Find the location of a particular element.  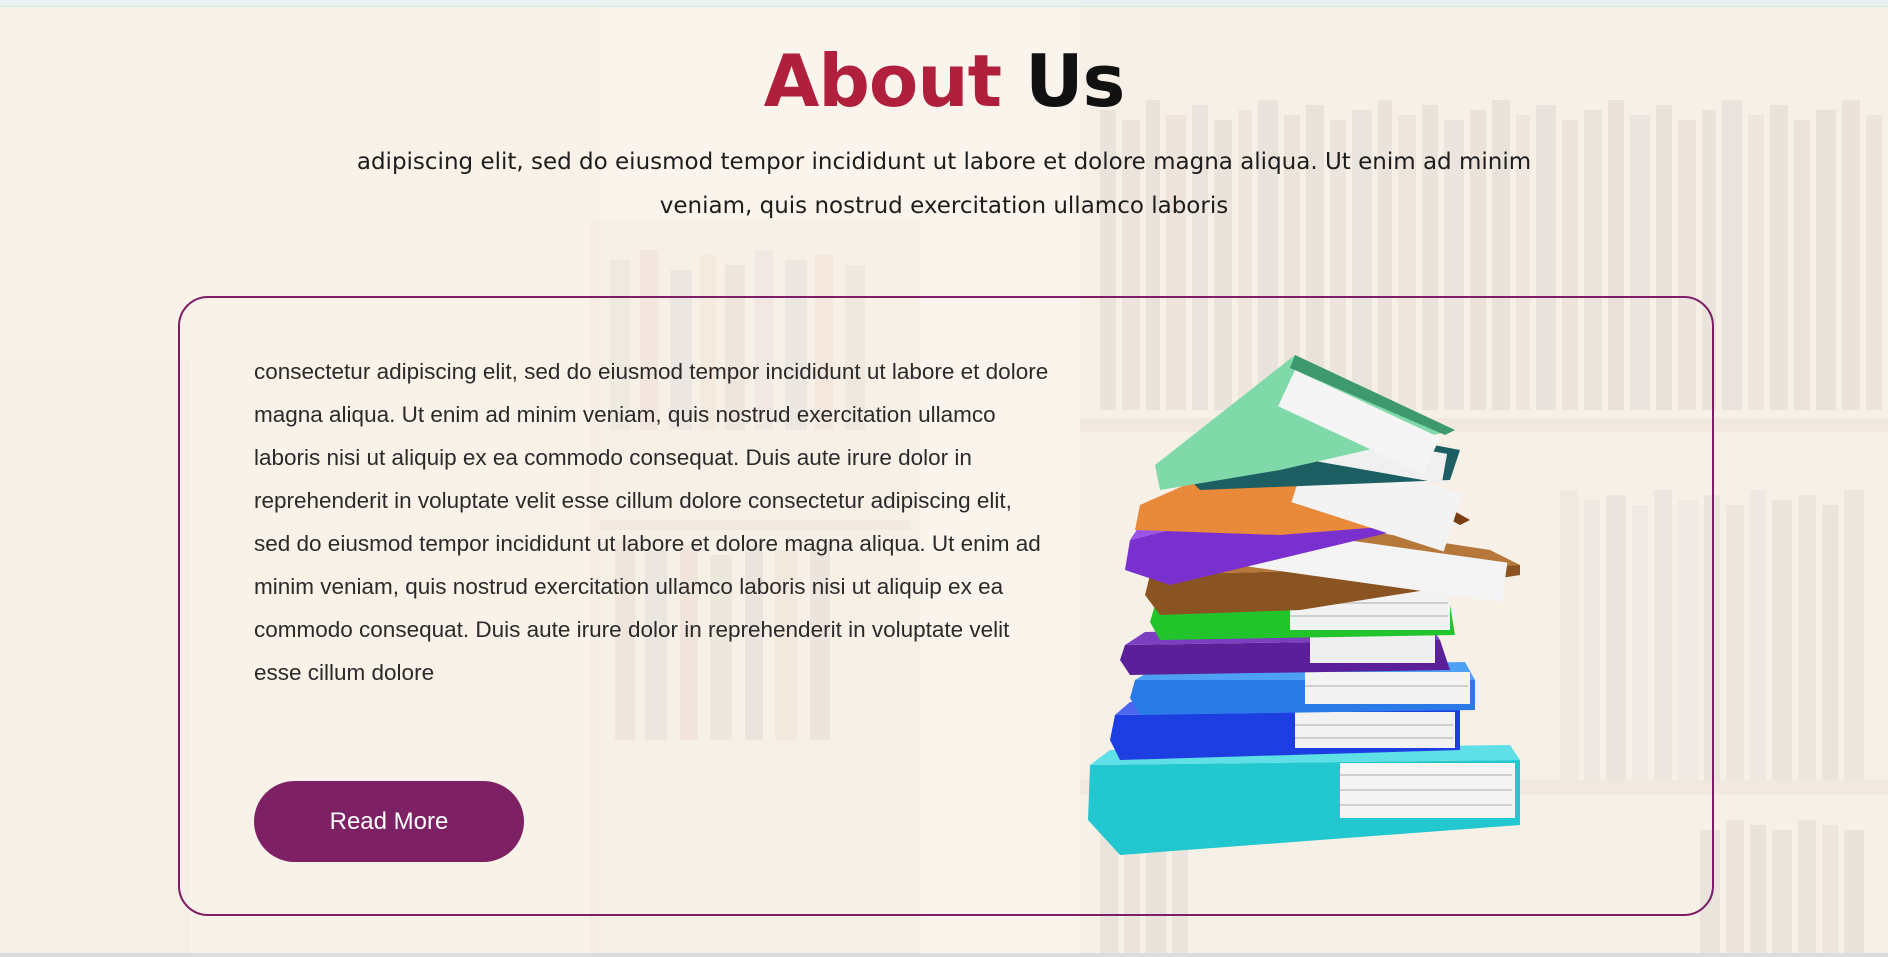

title-rest-word: Us is located at coordinates (1075, 81).